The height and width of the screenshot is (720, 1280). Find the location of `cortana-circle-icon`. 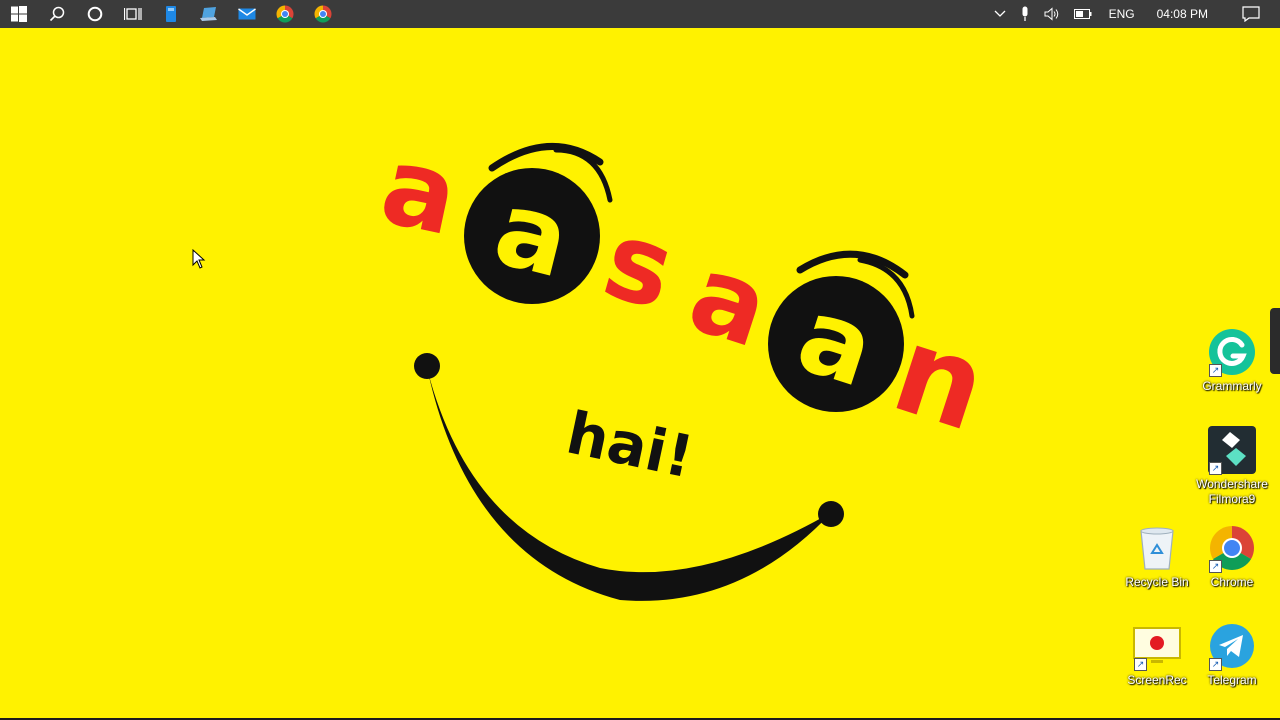

cortana-circle-icon is located at coordinates (95, 14).